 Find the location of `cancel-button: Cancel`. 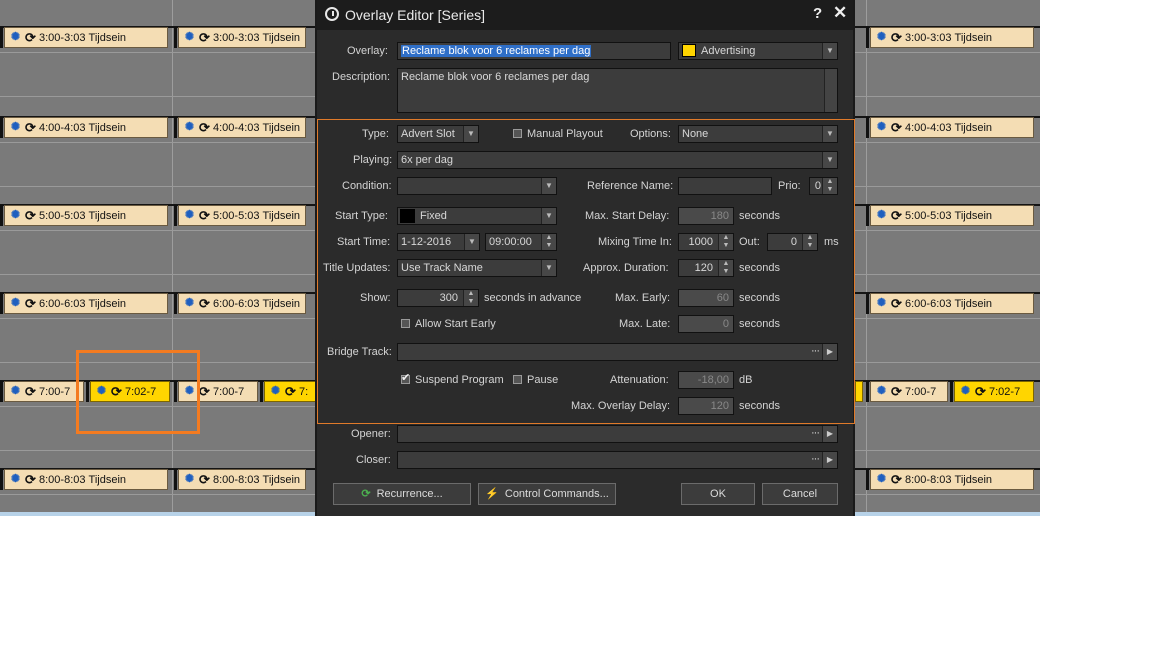

cancel-button: Cancel is located at coordinates (800, 494).